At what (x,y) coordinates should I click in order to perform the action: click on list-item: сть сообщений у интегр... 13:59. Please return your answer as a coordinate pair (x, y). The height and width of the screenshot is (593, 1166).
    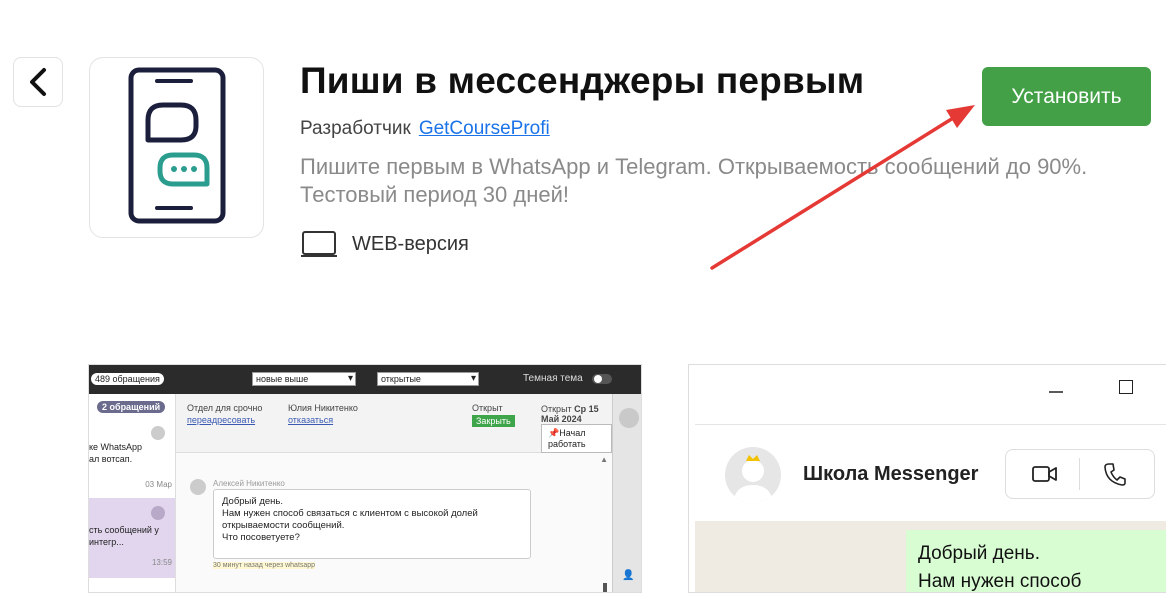
    Looking at the image, I should click on (132, 538).